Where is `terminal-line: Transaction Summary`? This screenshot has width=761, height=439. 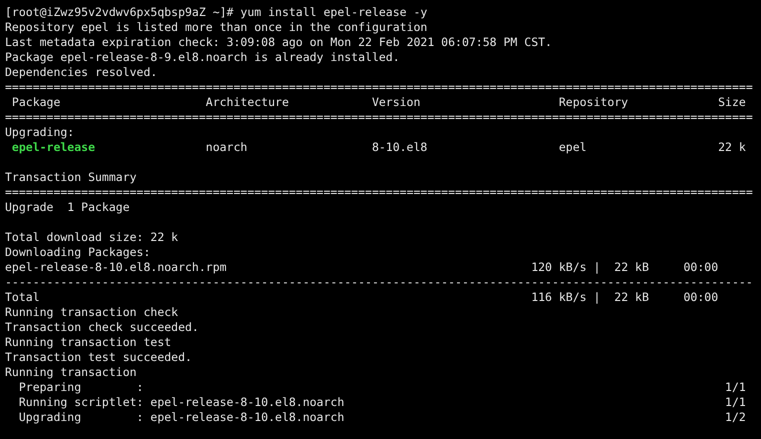
terminal-line: Transaction Summary is located at coordinates (71, 177).